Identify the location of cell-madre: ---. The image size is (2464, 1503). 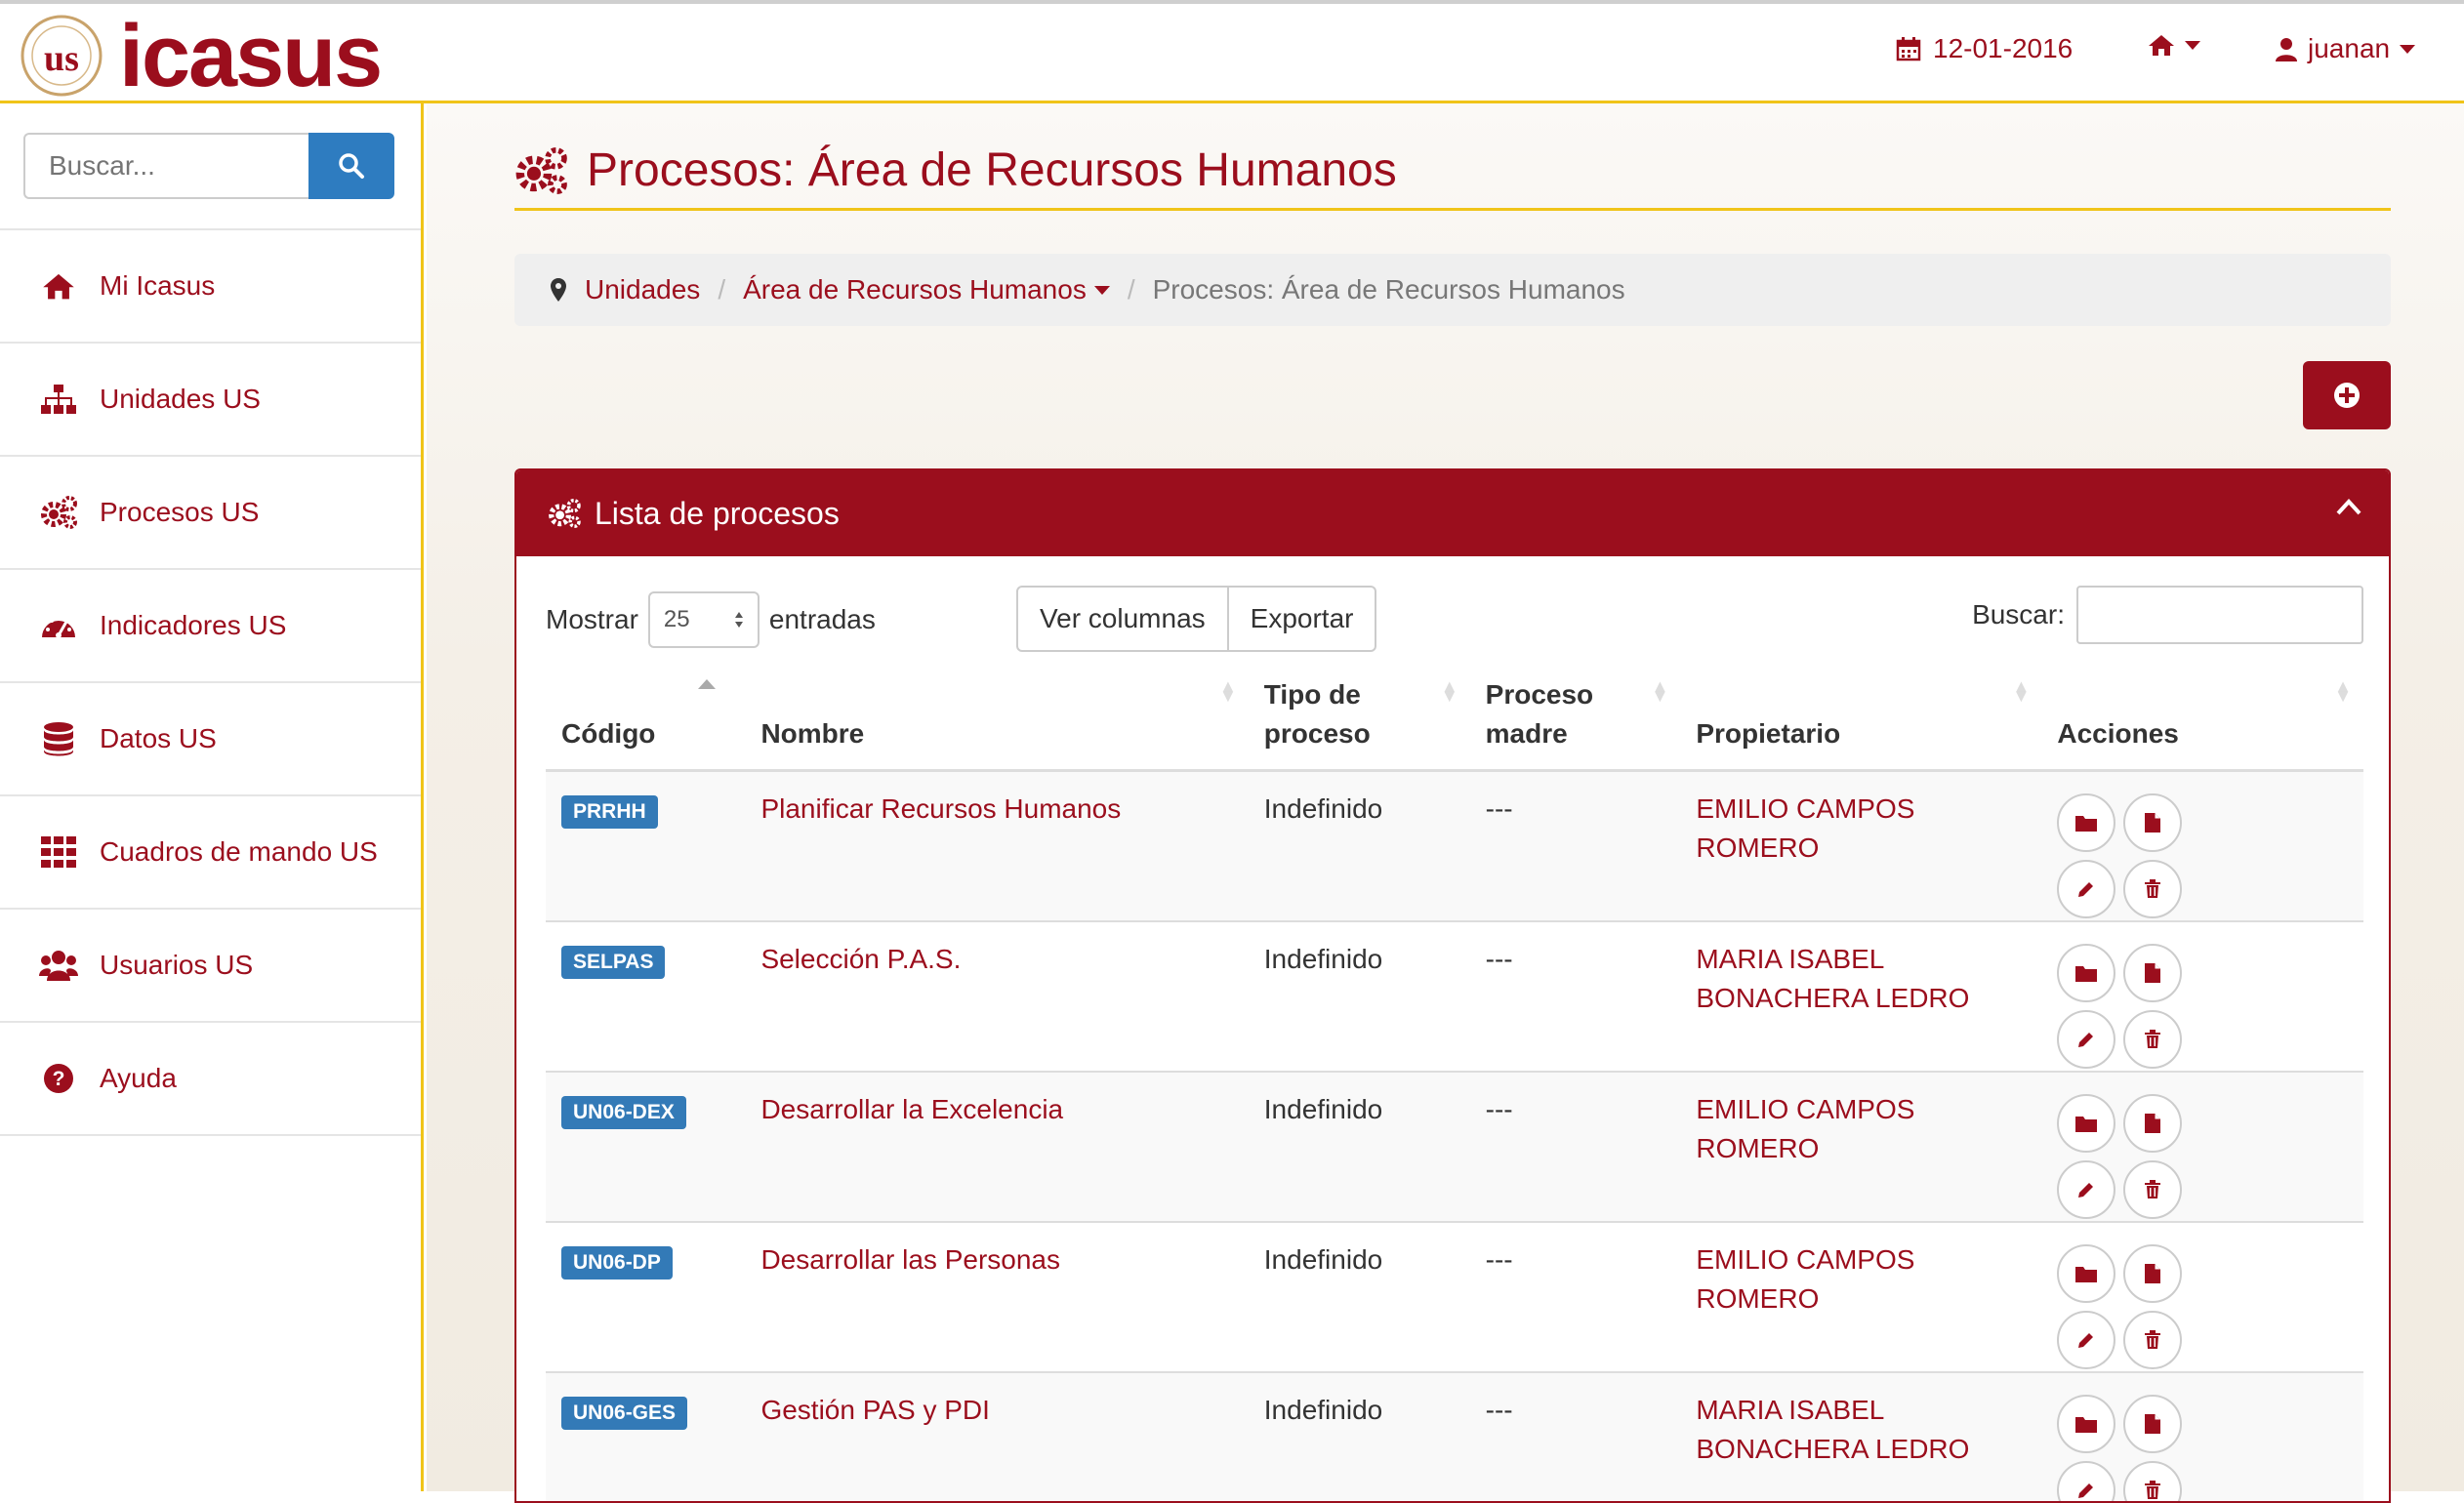
(1575, 846).